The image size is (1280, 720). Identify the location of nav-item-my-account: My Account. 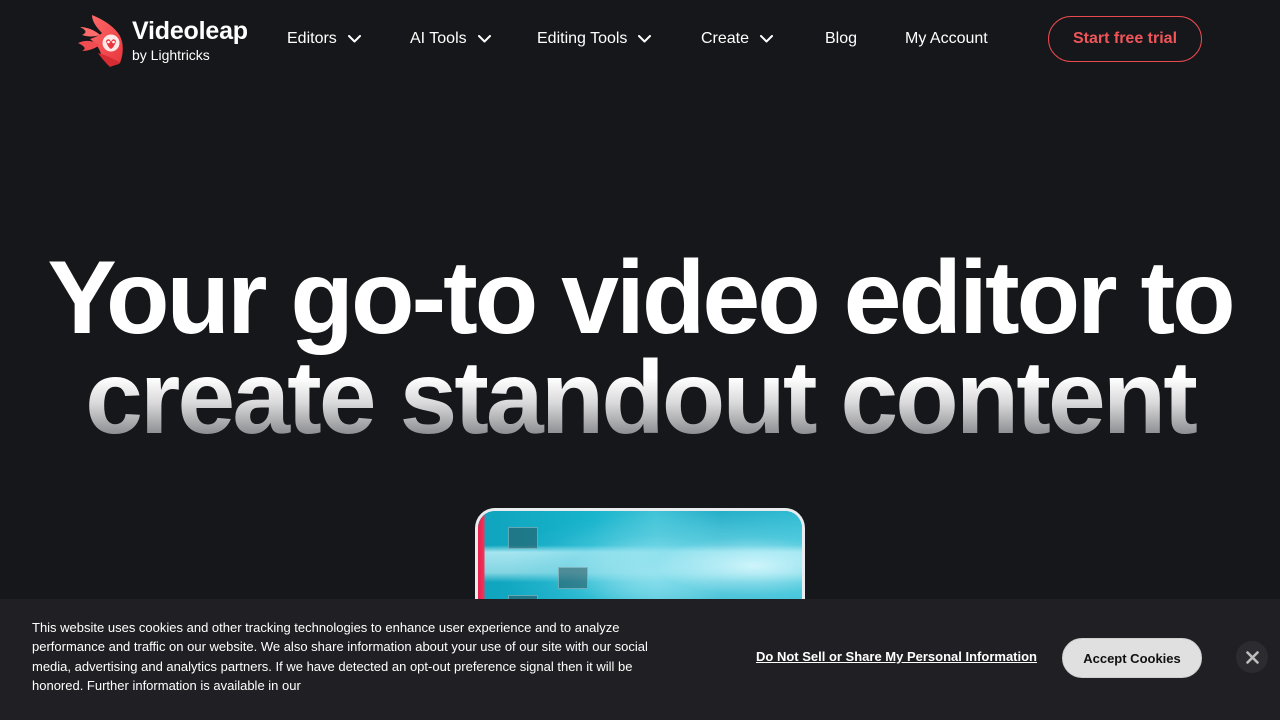
(946, 39).